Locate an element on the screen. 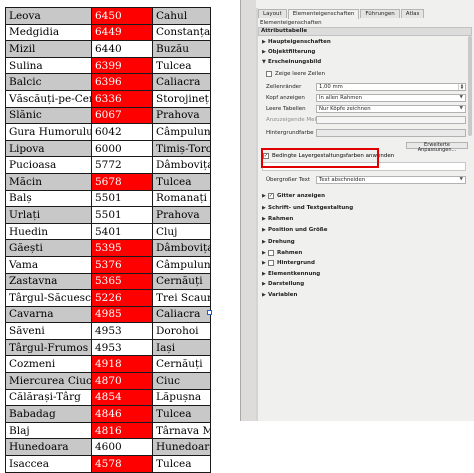  table-row: Sulina 6399 Tulcea is located at coordinates (108, 65).